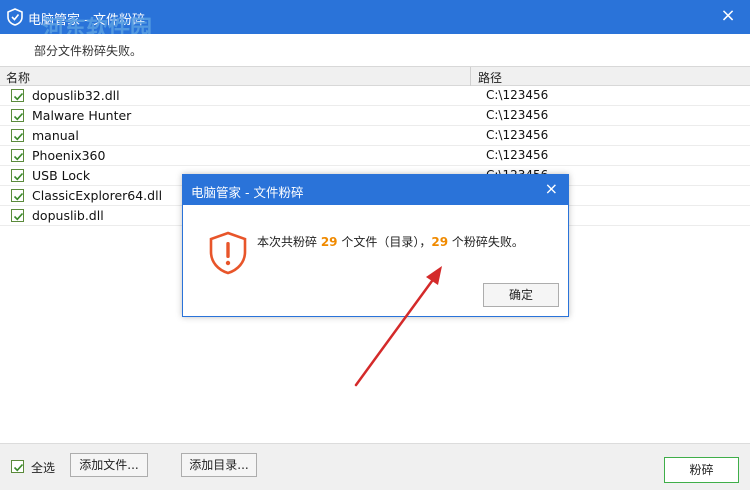  Describe the element at coordinates (375, 17) in the screenshot. I see `title-bar: 电脑管家 - 文件粉碎 ×` at that location.